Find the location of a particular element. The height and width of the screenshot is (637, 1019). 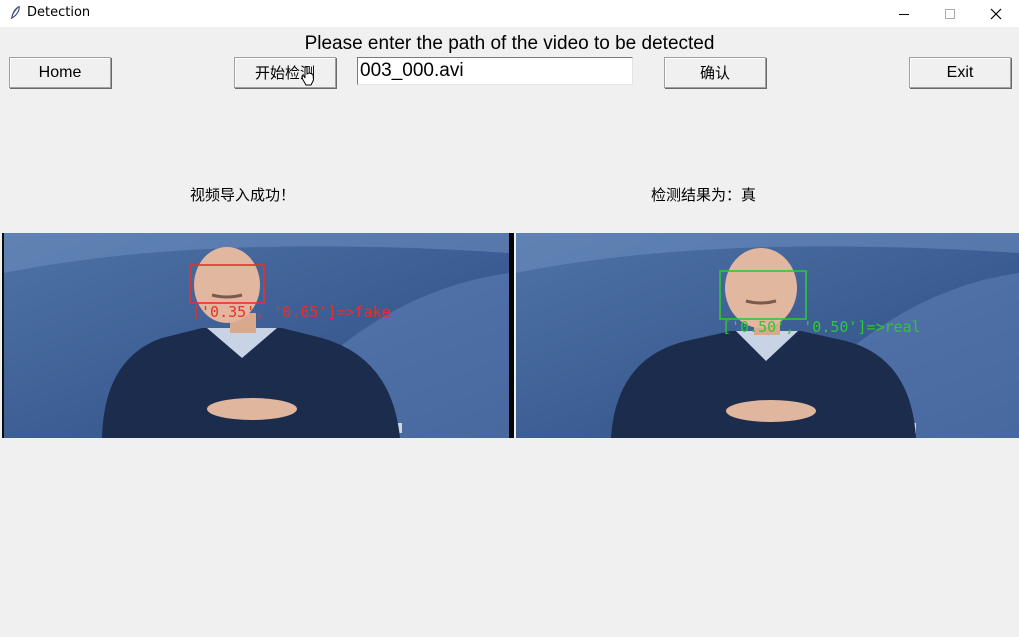

left-frame-label: ['0.35', '0.65']=>fake is located at coordinates (291, 312).